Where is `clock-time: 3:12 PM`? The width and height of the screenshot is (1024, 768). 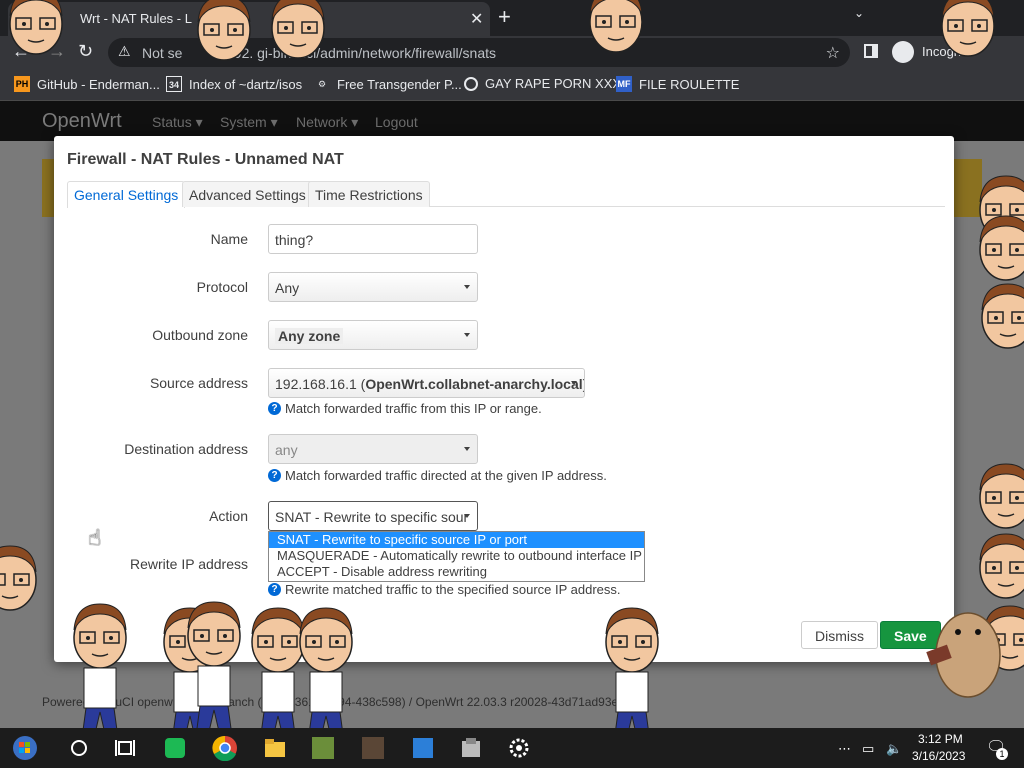
clock-time: 3:12 PM is located at coordinates (940, 739).